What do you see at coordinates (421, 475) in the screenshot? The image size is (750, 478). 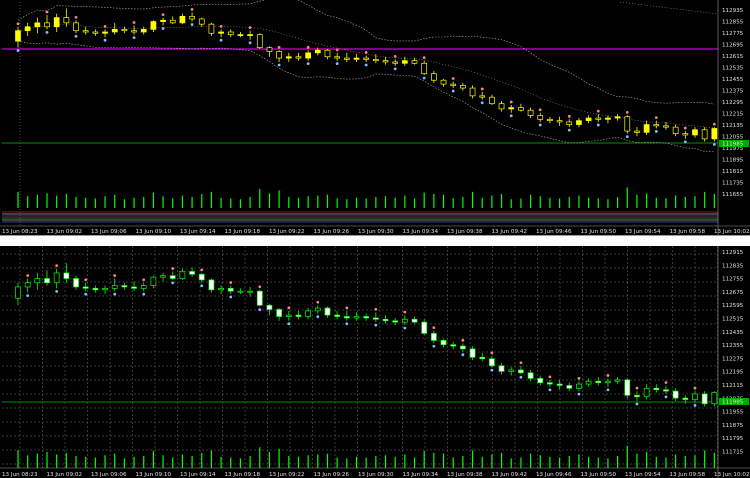 I see `time-axis-label: 13 Jun 09:34` at bounding box center [421, 475].